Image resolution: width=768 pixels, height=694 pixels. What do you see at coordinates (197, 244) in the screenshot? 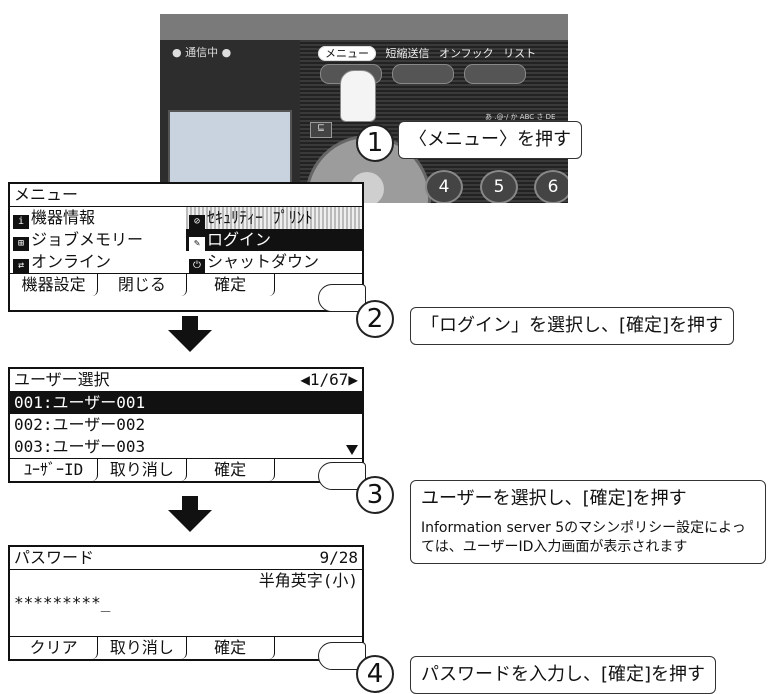
I see `pen-icon: ✎` at bounding box center [197, 244].